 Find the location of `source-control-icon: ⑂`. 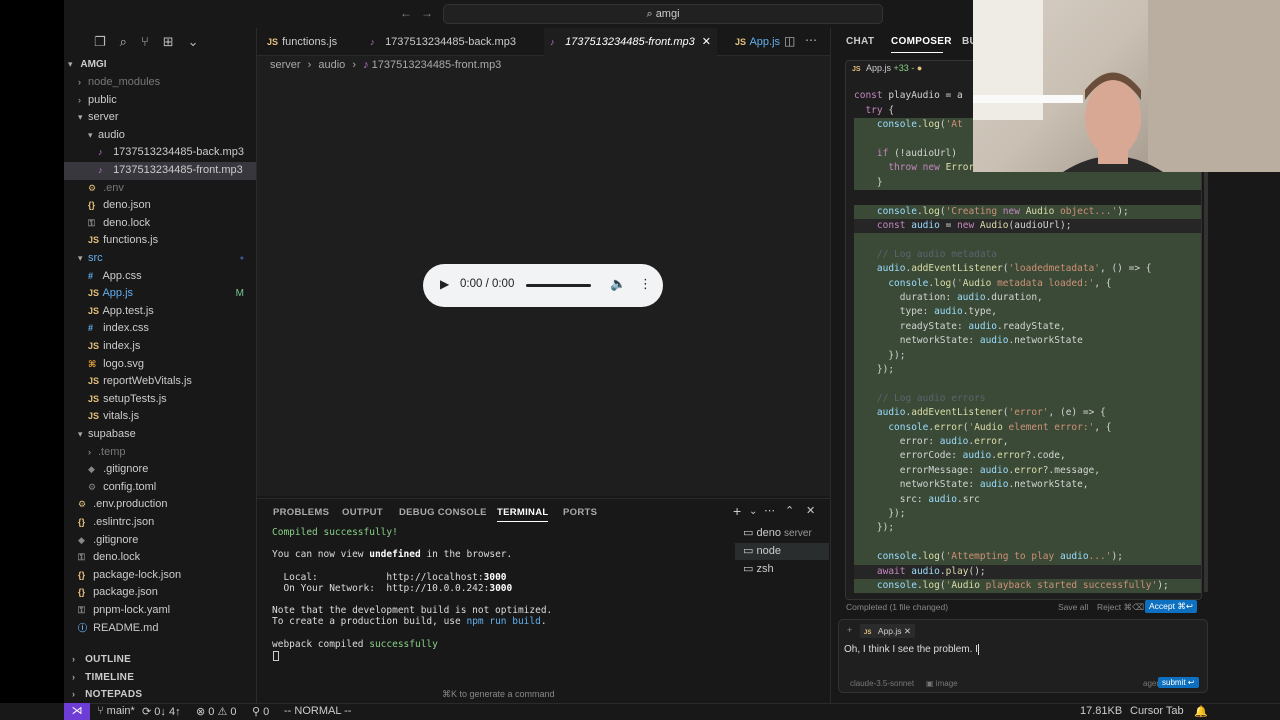

source-control-icon: ⑂ is located at coordinates (145, 45).